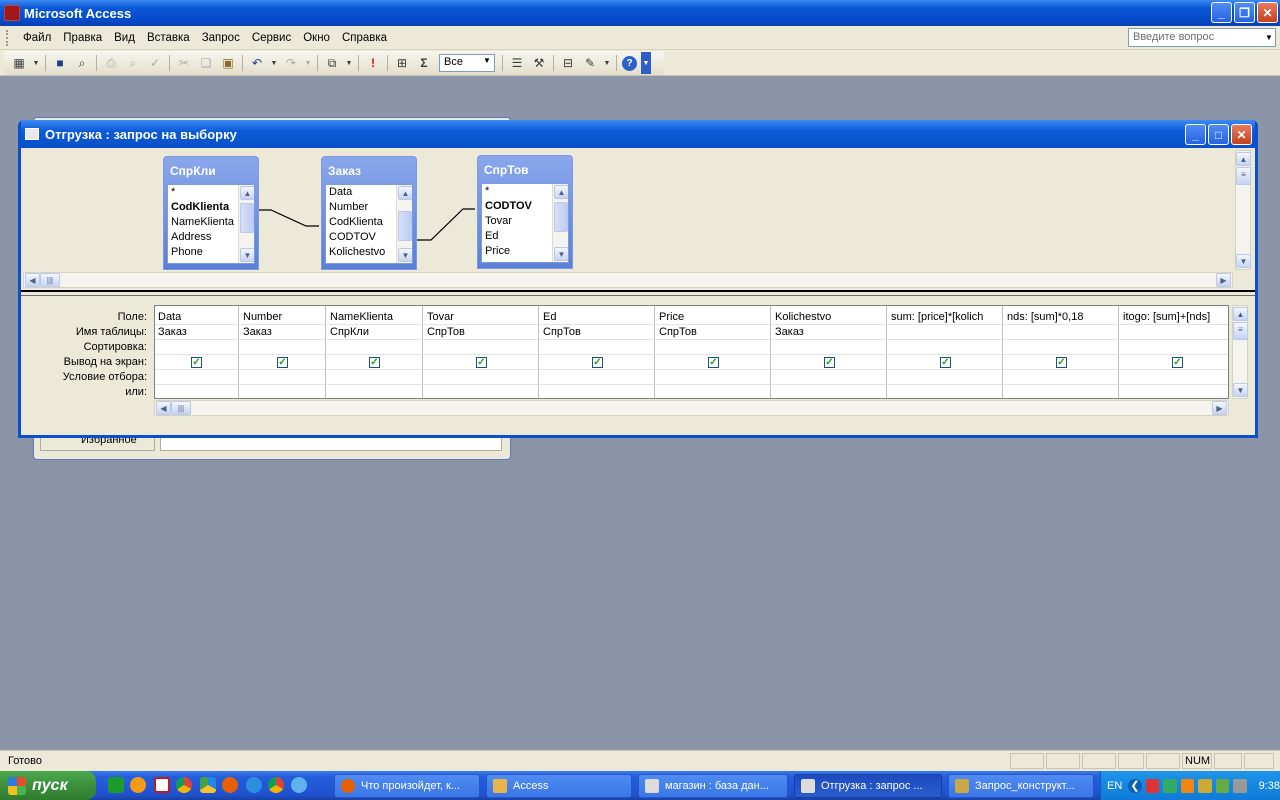 The height and width of the screenshot is (800, 1280). Describe the element at coordinates (559, 786) in the screenshot. I see `taskbar-button: Access` at that location.